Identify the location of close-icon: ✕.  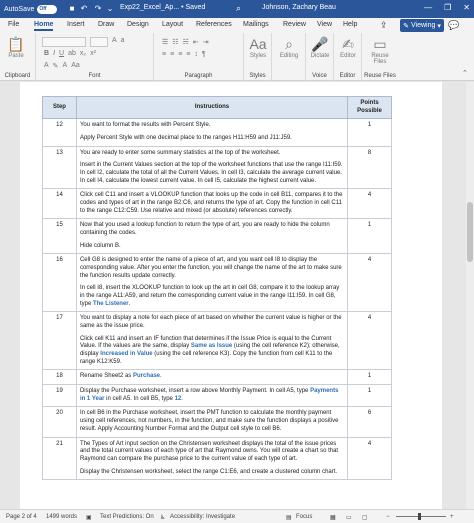
(466, 7).